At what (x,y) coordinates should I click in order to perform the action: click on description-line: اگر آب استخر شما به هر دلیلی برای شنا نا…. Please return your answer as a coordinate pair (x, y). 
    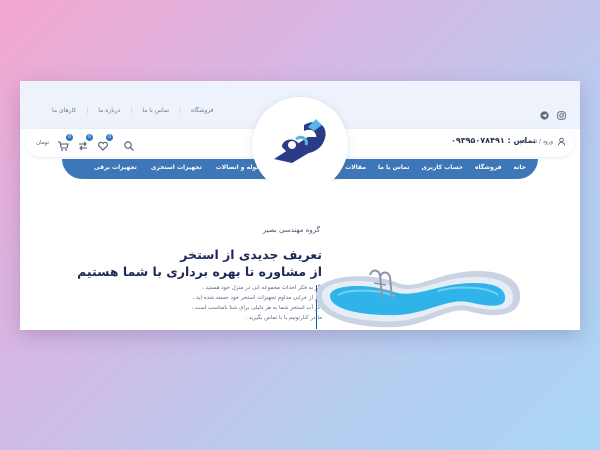
    Looking at the image, I should click on (256, 308).